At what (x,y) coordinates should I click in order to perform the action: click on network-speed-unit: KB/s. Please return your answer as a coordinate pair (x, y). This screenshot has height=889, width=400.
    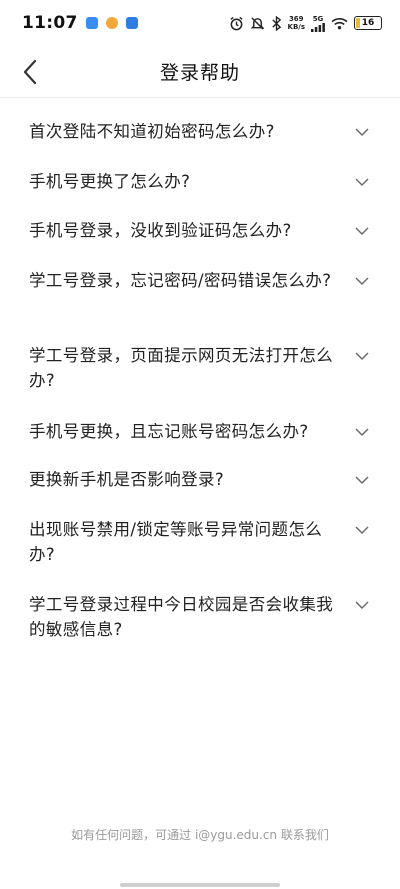
    Looking at the image, I should click on (296, 27).